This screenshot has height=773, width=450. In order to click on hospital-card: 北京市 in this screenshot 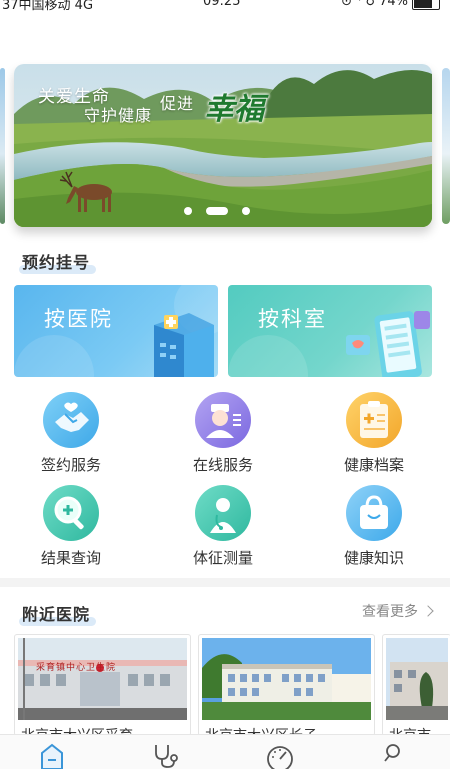, I will do `click(416, 685)`.